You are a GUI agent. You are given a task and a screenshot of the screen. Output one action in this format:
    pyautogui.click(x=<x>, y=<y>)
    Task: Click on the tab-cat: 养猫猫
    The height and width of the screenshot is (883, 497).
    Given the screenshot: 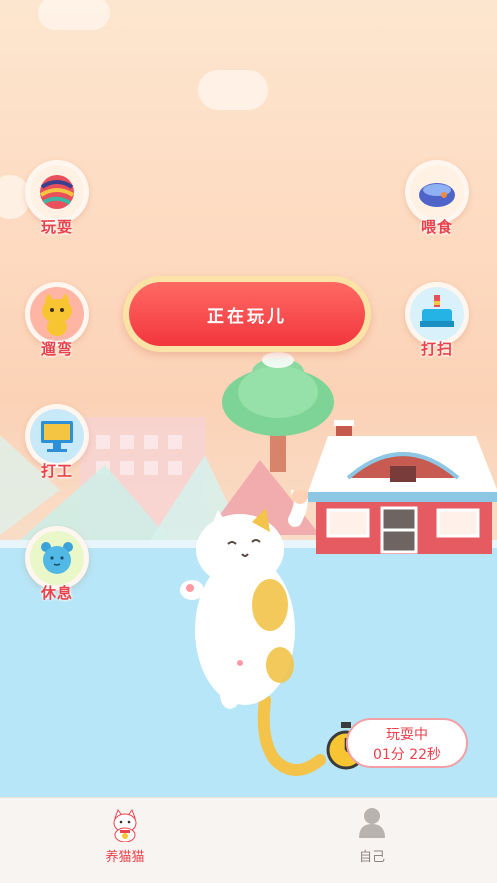 What is the action you would take?
    pyautogui.click(x=125, y=840)
    